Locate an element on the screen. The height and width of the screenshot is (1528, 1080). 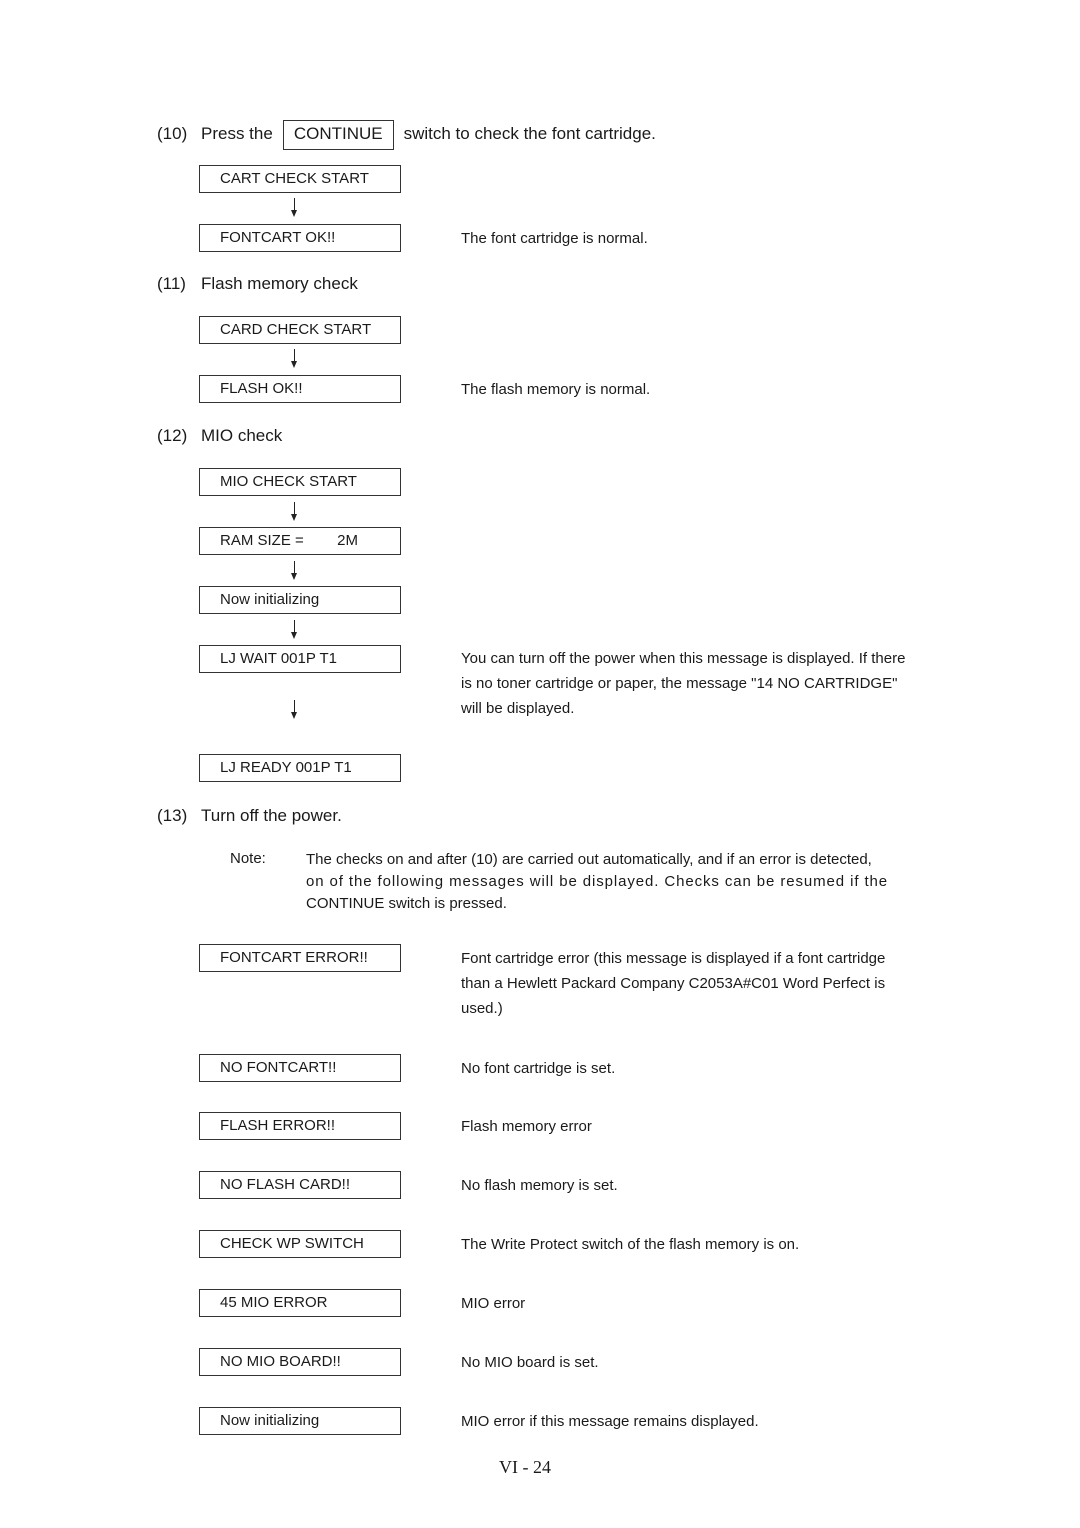
no-flash-card-description: No flash memory is set. is located at coordinates (539, 1185).